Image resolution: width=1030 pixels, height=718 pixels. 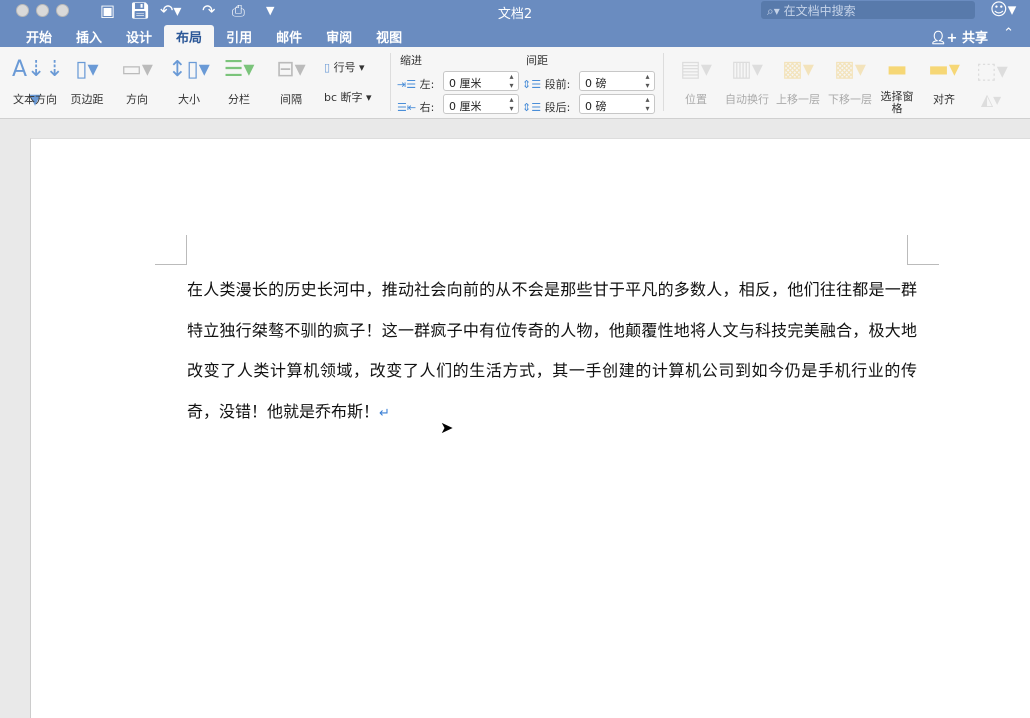 I want to click on group-icon: ⬚▾, so click(x=992, y=72).